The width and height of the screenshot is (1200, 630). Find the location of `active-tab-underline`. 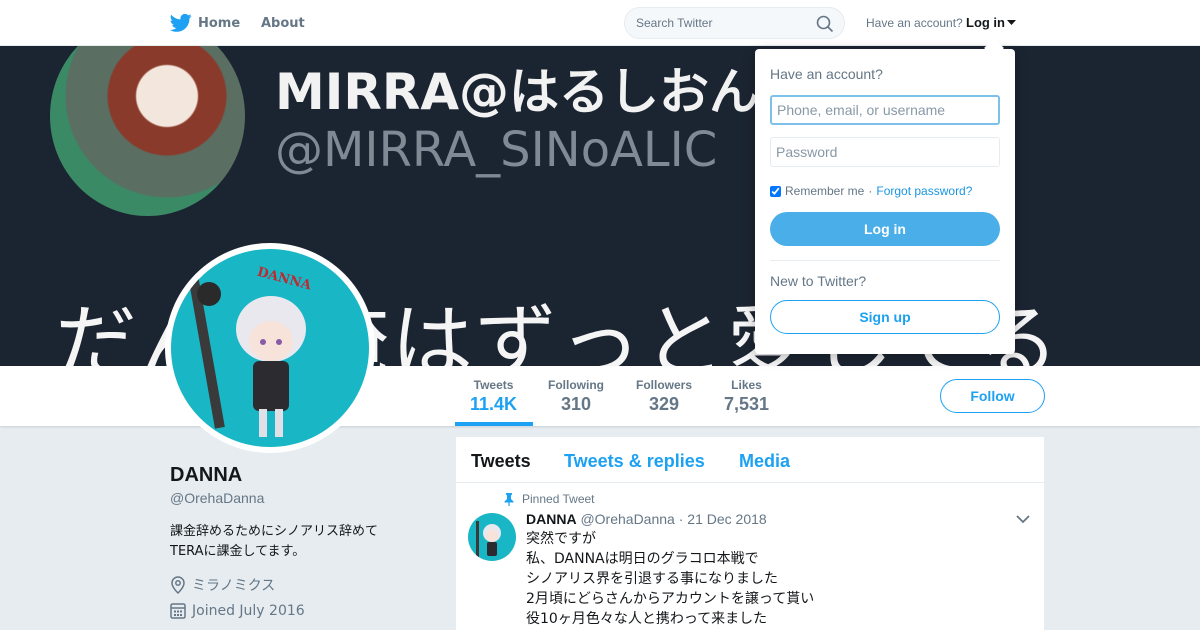

active-tab-underline is located at coordinates (494, 424).